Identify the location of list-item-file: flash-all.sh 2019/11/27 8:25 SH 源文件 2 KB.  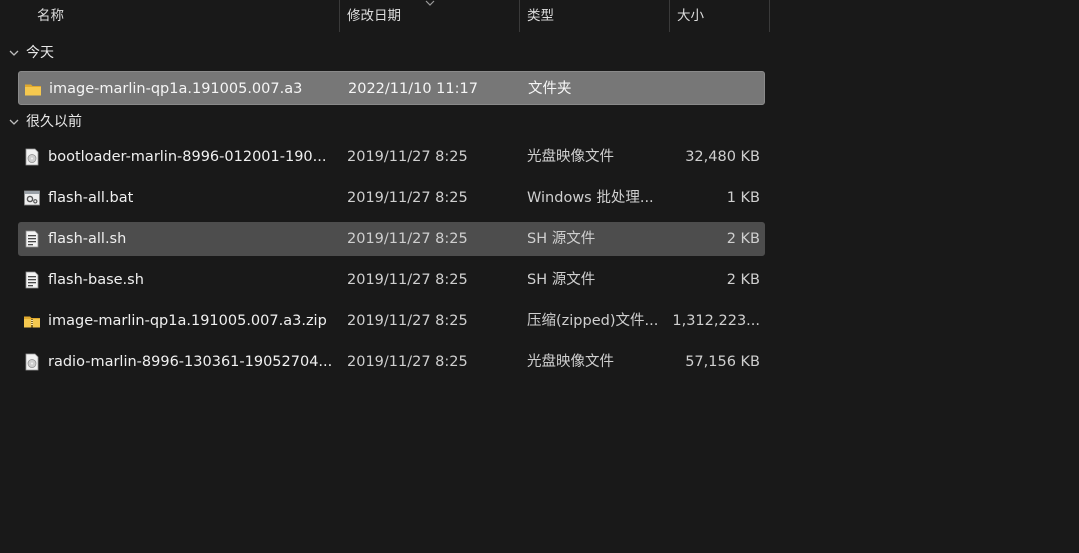
(391, 239).